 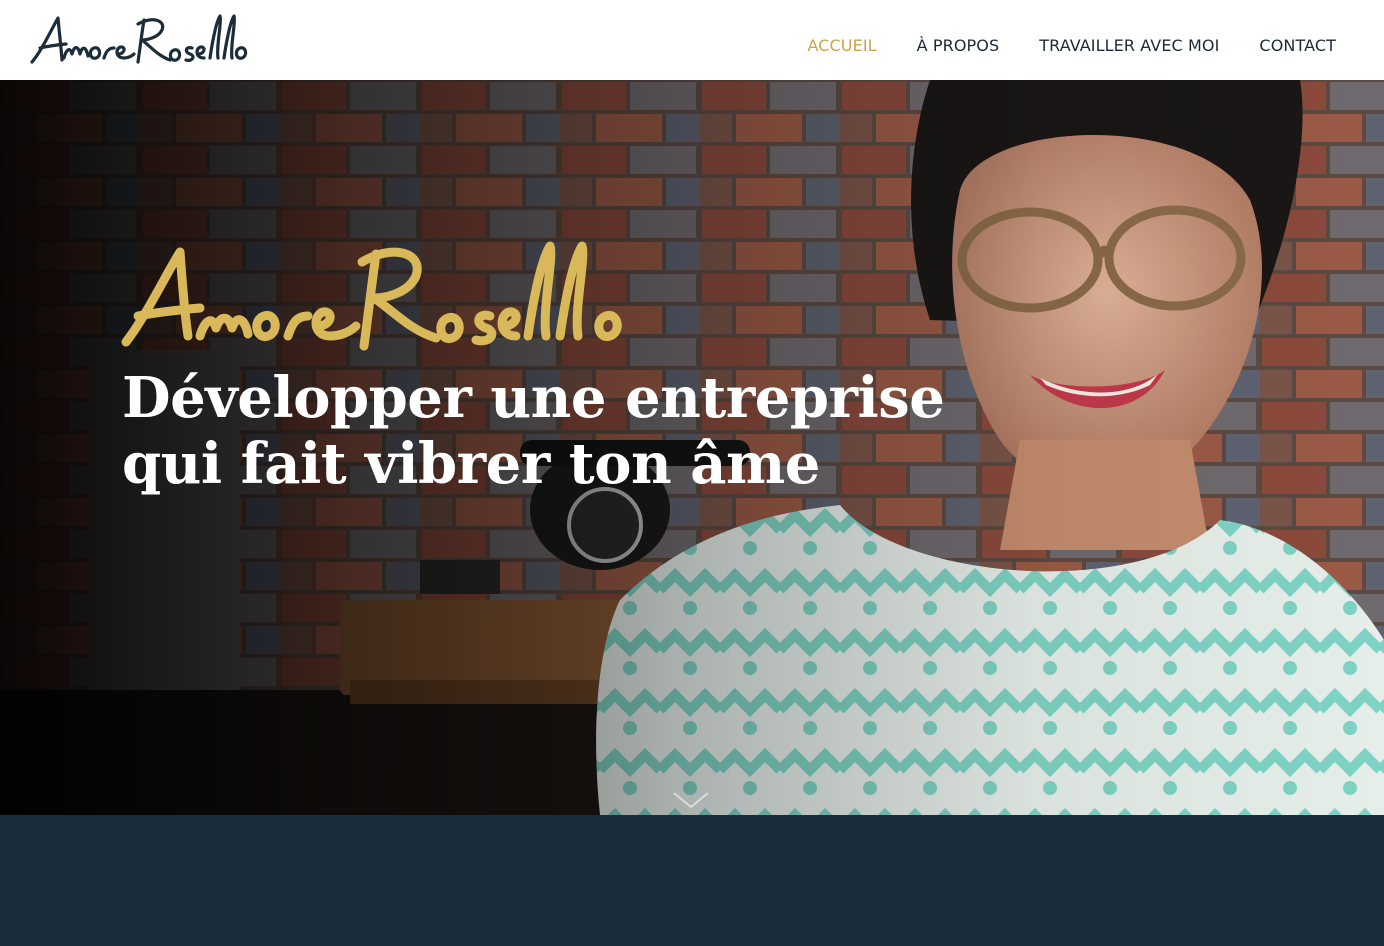 I want to click on nav-item-contact: CONTACT, so click(x=1297, y=45).